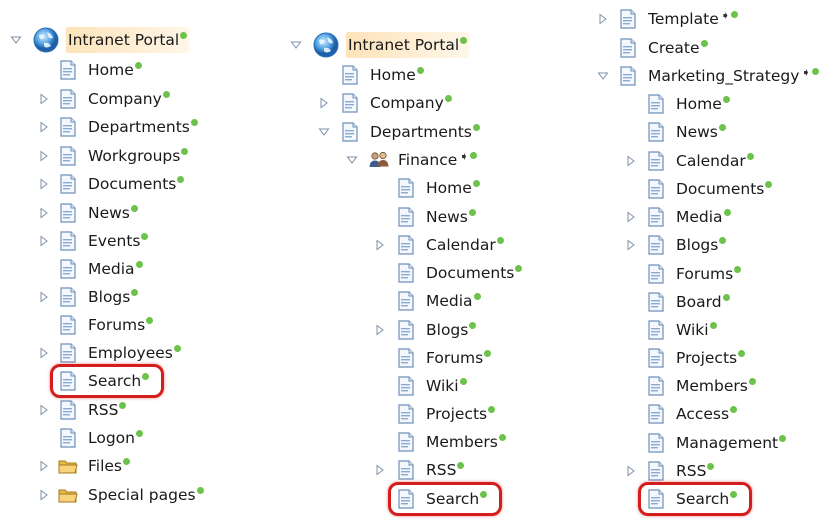  I want to click on tree-item-label: Documents, so click(724, 189).